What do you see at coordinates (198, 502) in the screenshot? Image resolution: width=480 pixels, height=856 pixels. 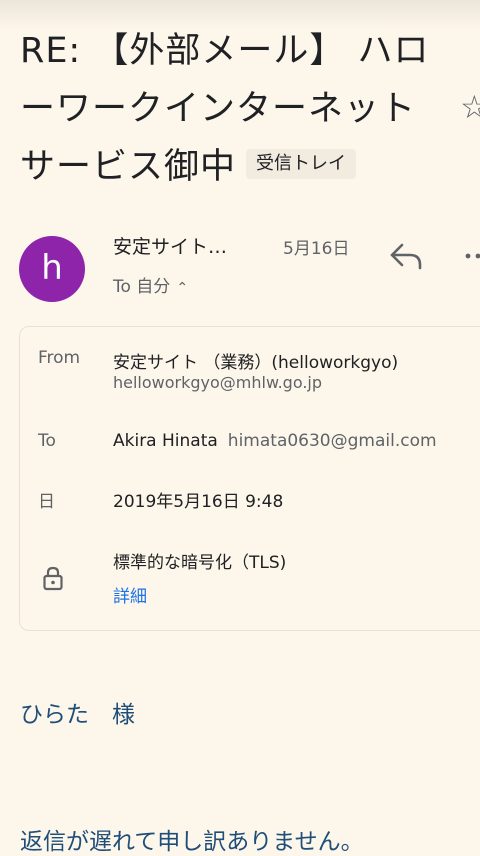 I see `date-value: 2019年5月16日 9:48` at bounding box center [198, 502].